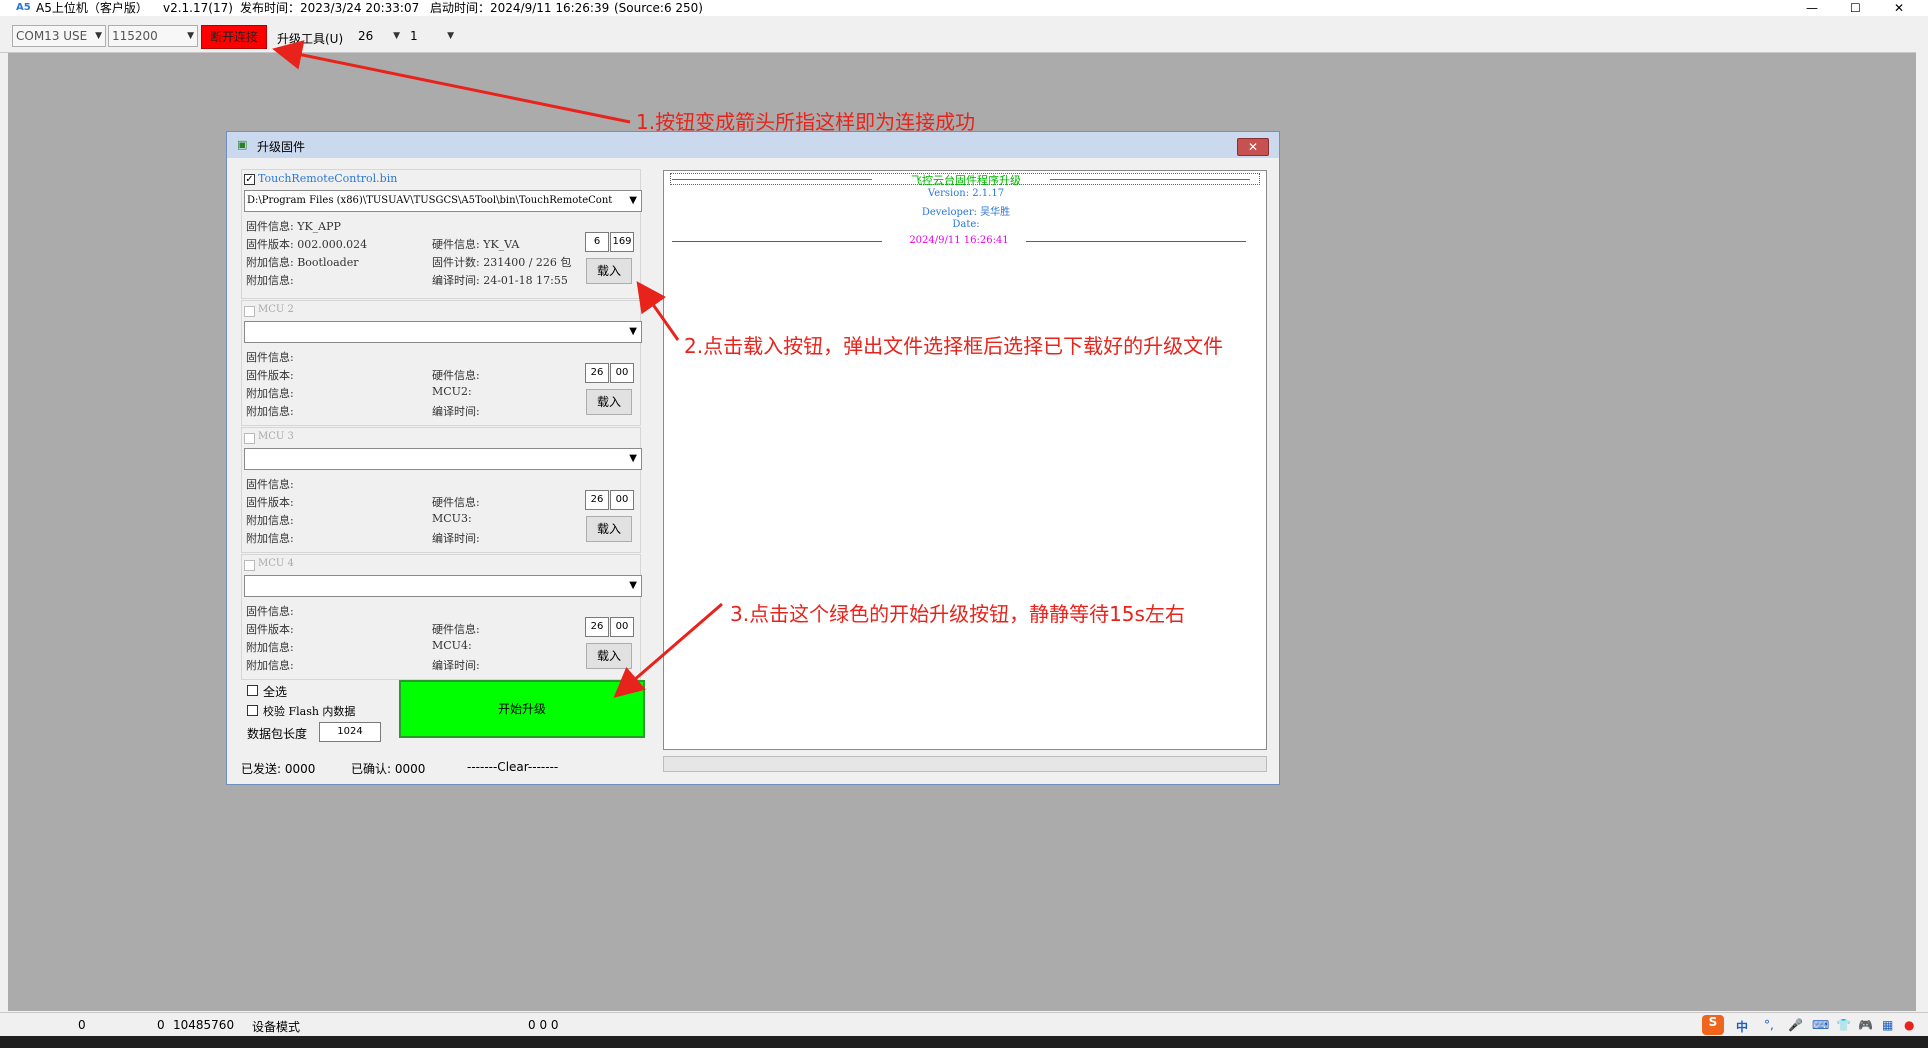  I want to click on status-v4: 0 0 0, so click(543, 1025).